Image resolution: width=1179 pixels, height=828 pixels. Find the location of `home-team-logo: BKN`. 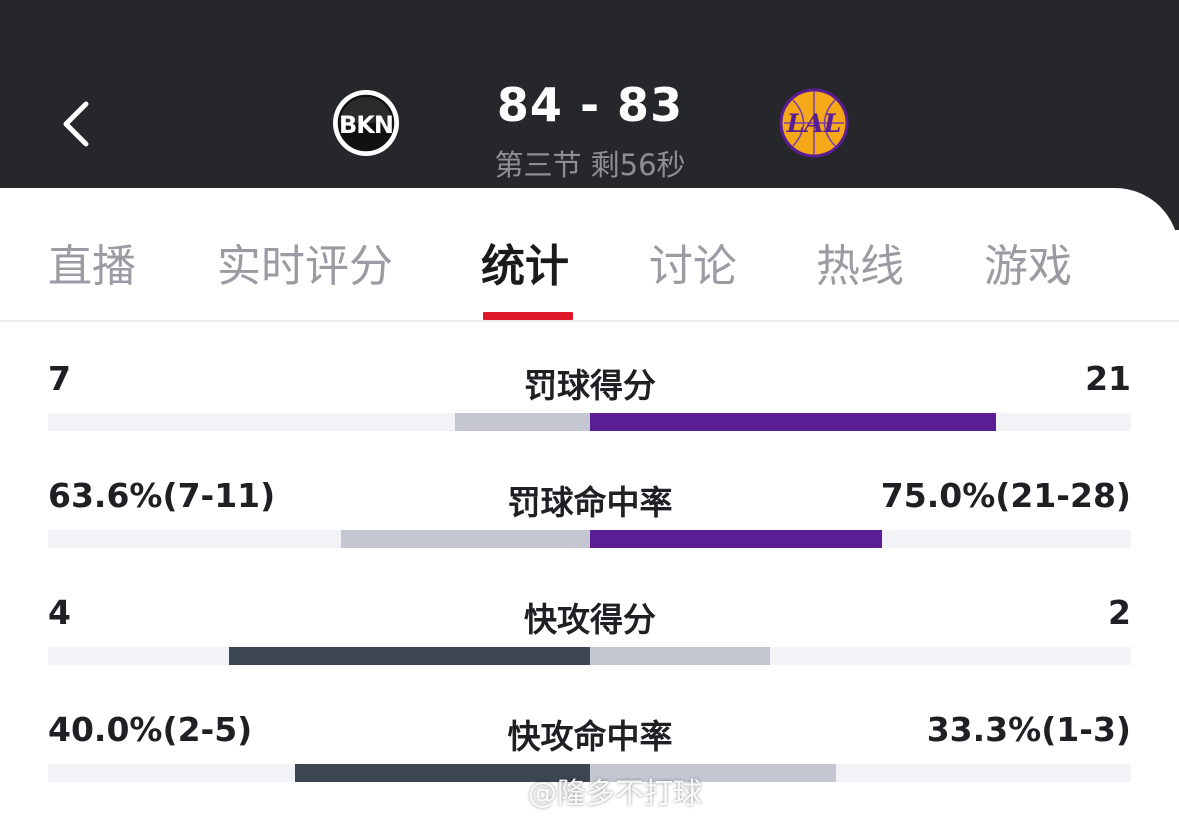

home-team-logo: BKN is located at coordinates (366, 123).